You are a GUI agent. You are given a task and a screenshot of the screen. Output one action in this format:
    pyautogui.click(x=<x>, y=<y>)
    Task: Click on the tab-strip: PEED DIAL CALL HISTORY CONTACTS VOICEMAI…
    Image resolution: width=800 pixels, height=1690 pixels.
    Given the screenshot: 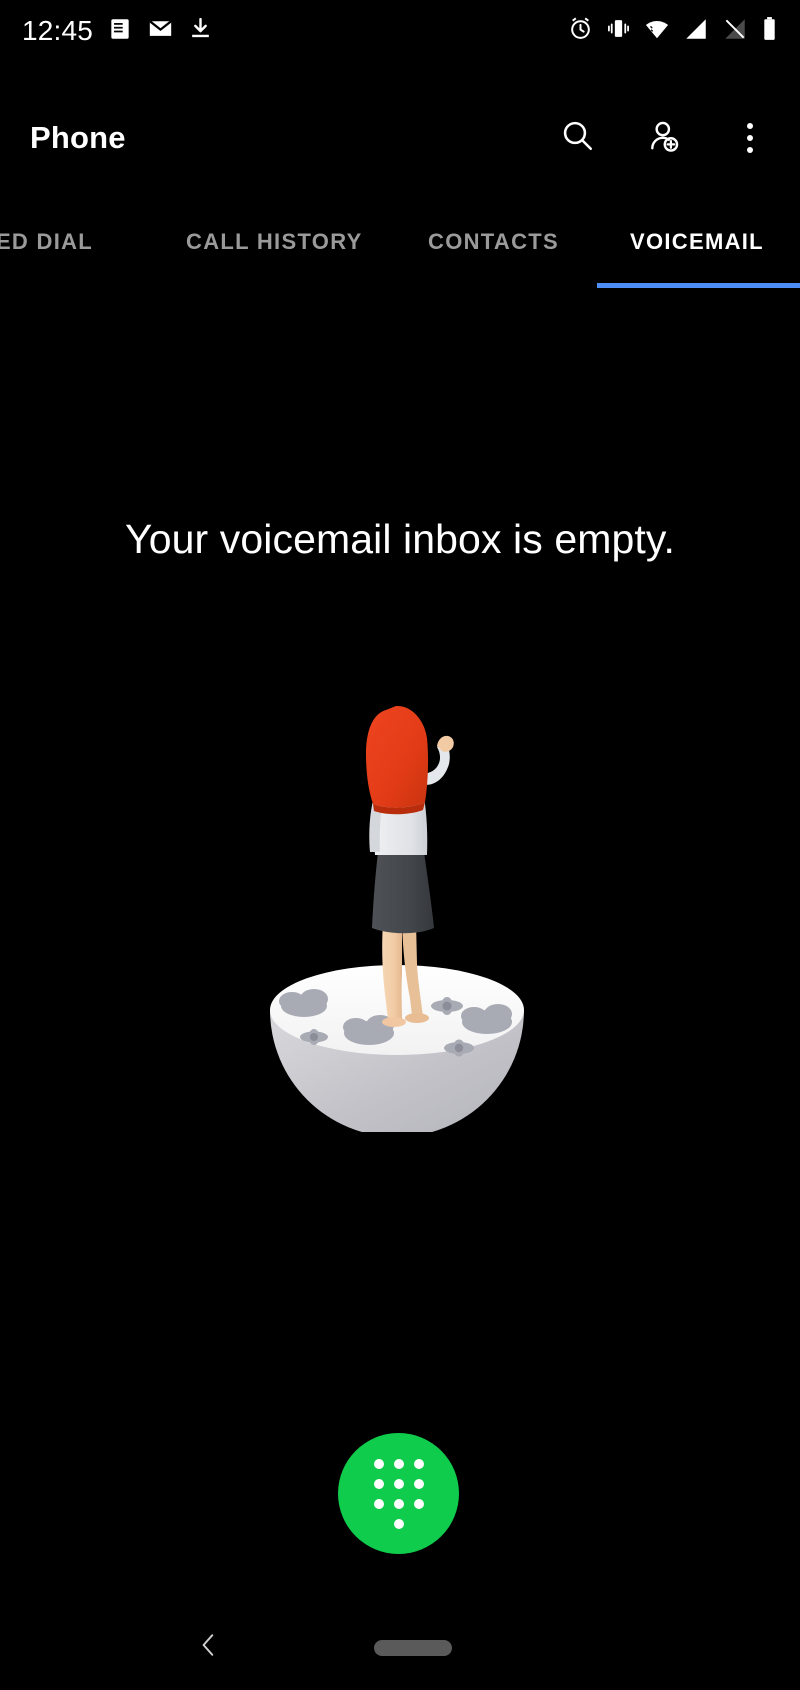 What is the action you would take?
    pyautogui.click(x=400, y=242)
    